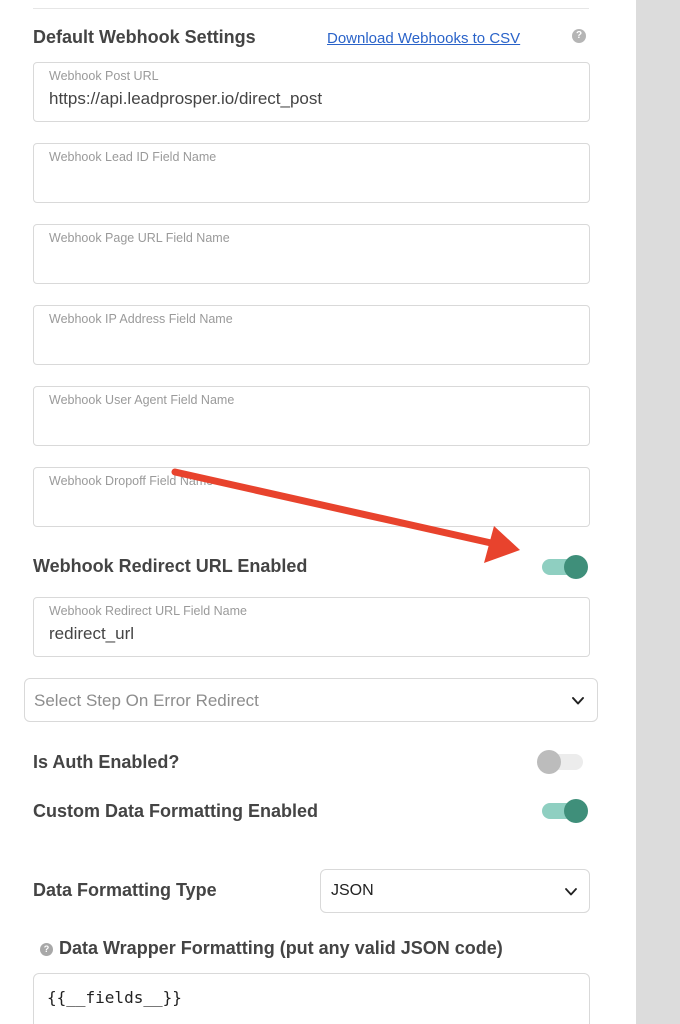 This screenshot has width=680, height=1024. Describe the element at coordinates (146, 700) in the screenshot. I see `select-placeholder: Select Step On Error Redirect` at that location.